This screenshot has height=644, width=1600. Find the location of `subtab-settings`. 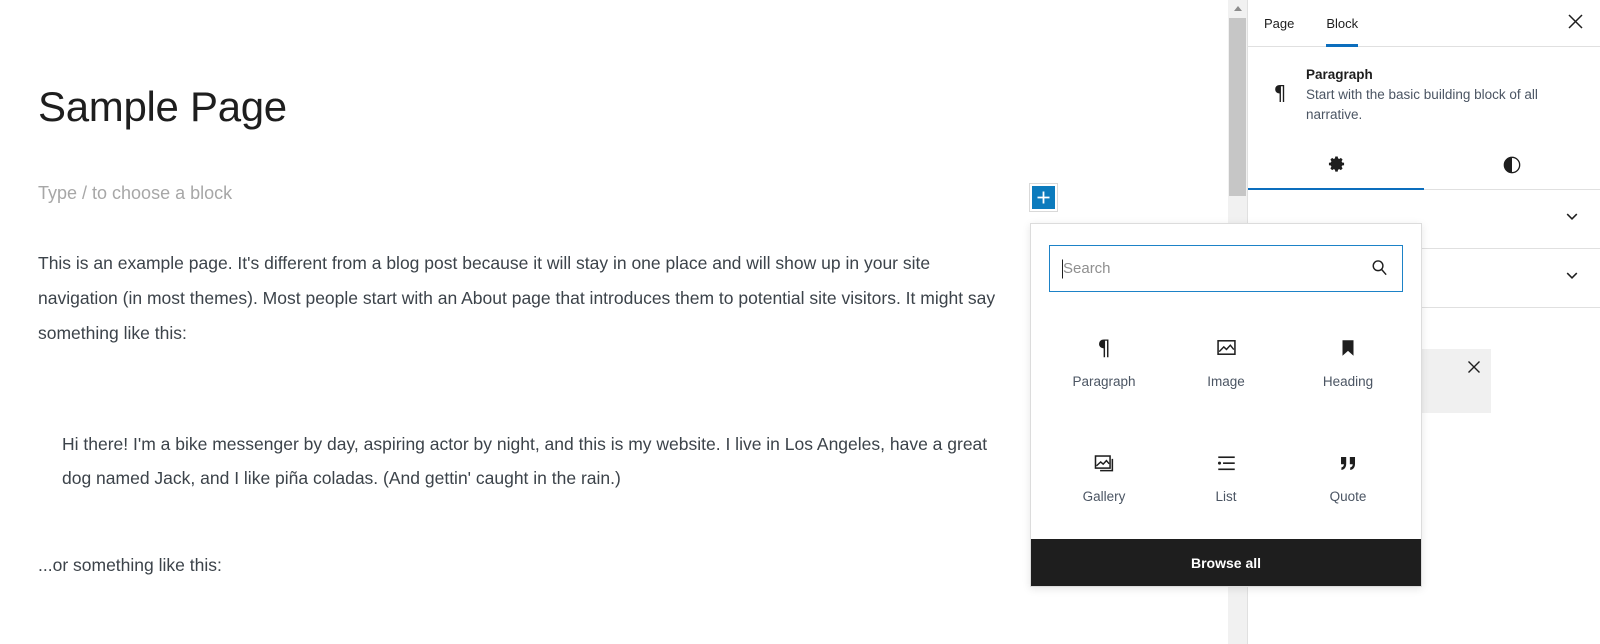

subtab-settings is located at coordinates (1336, 167).